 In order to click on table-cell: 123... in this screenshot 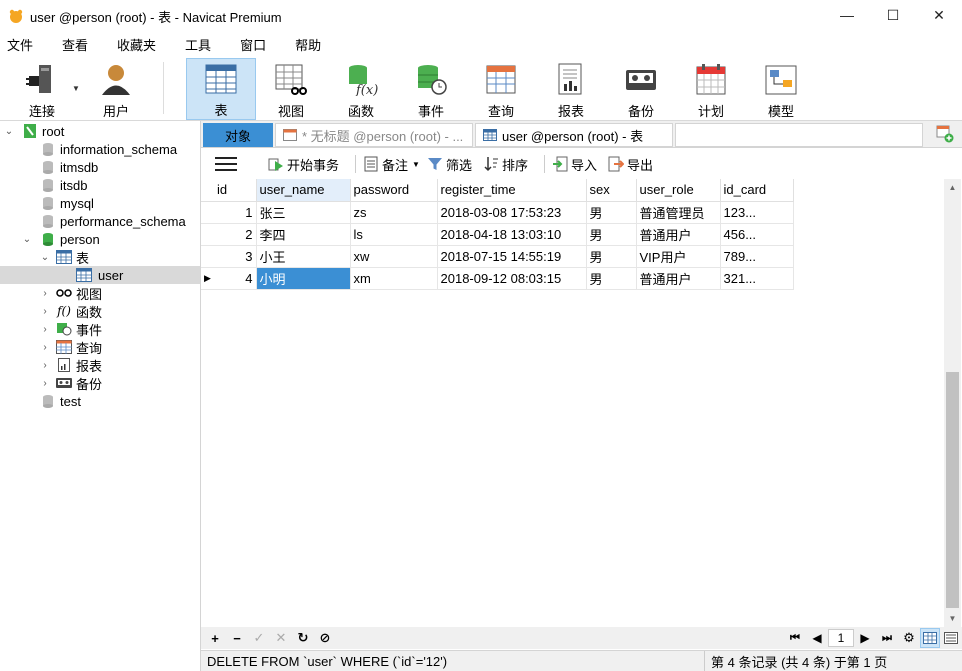, I will do `click(757, 212)`.